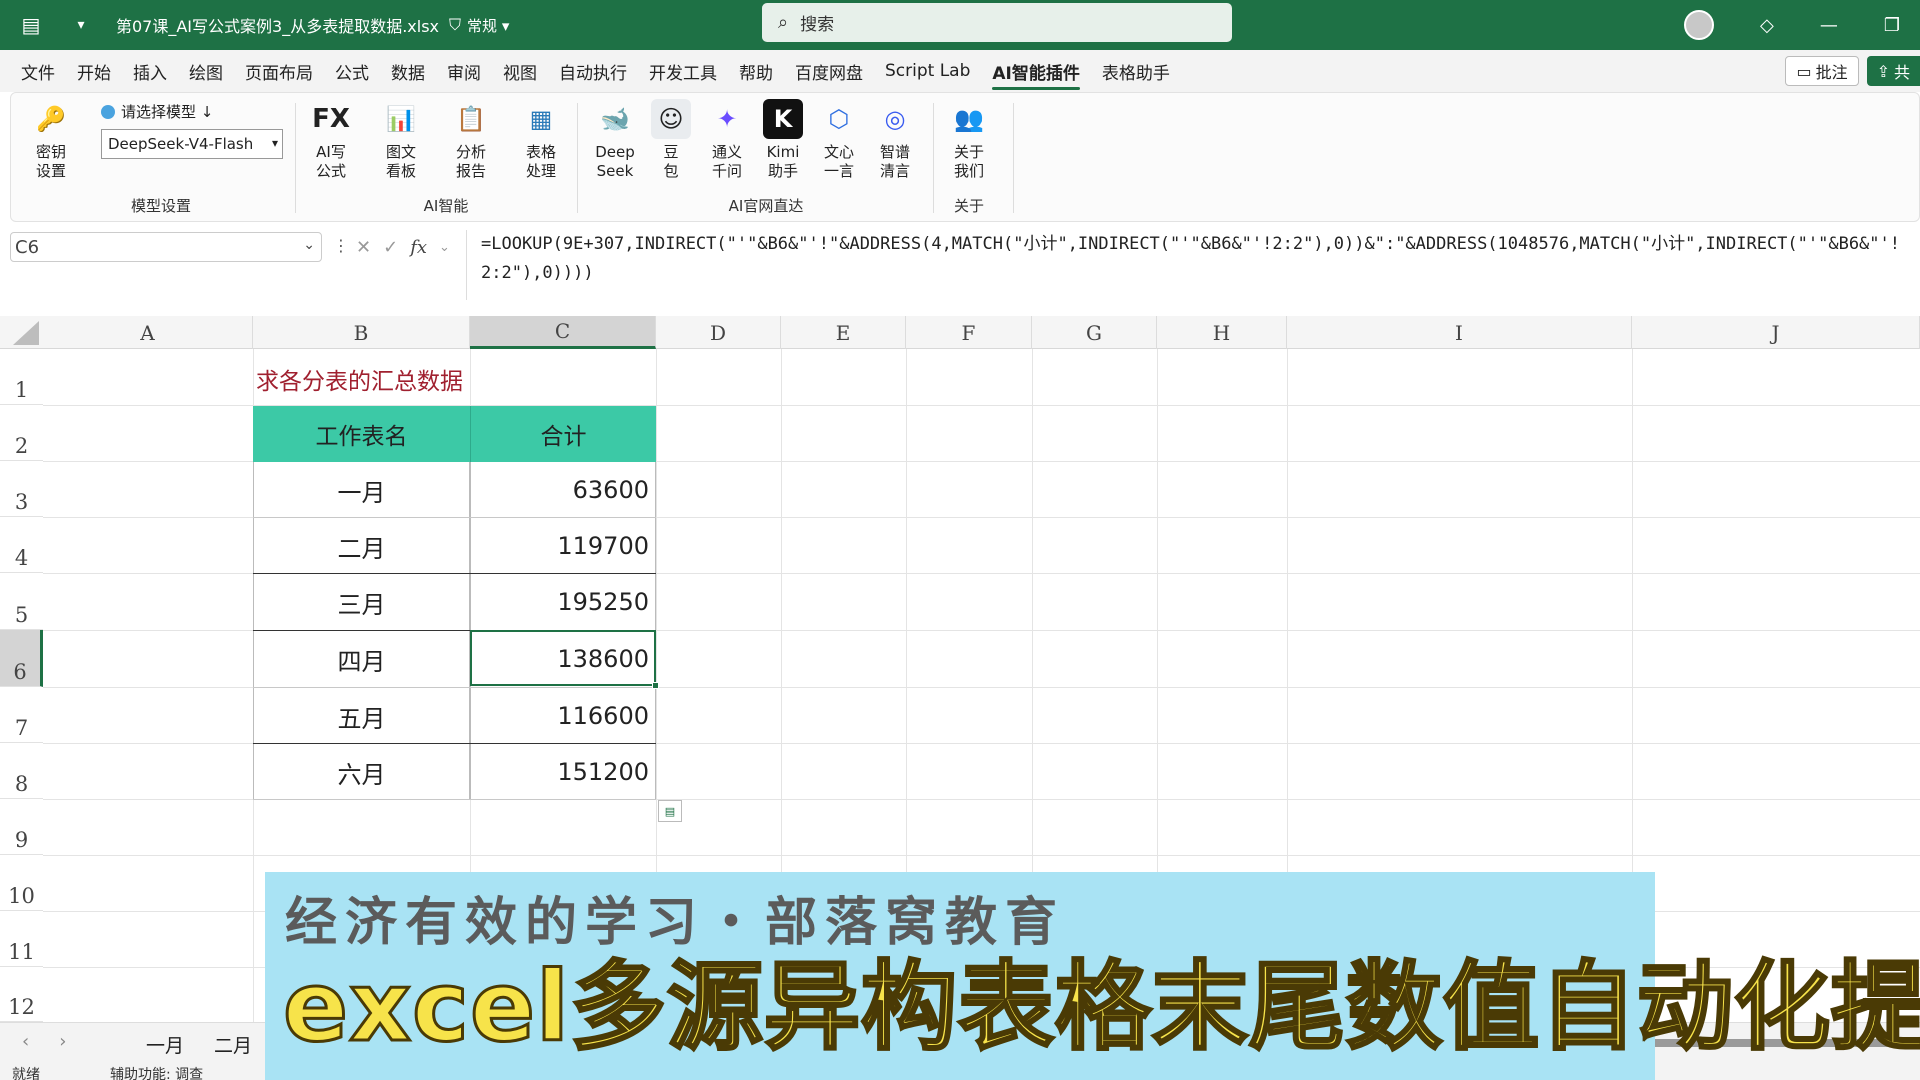  Describe the element at coordinates (969, 332) in the screenshot. I see `column-header-f: F` at that location.